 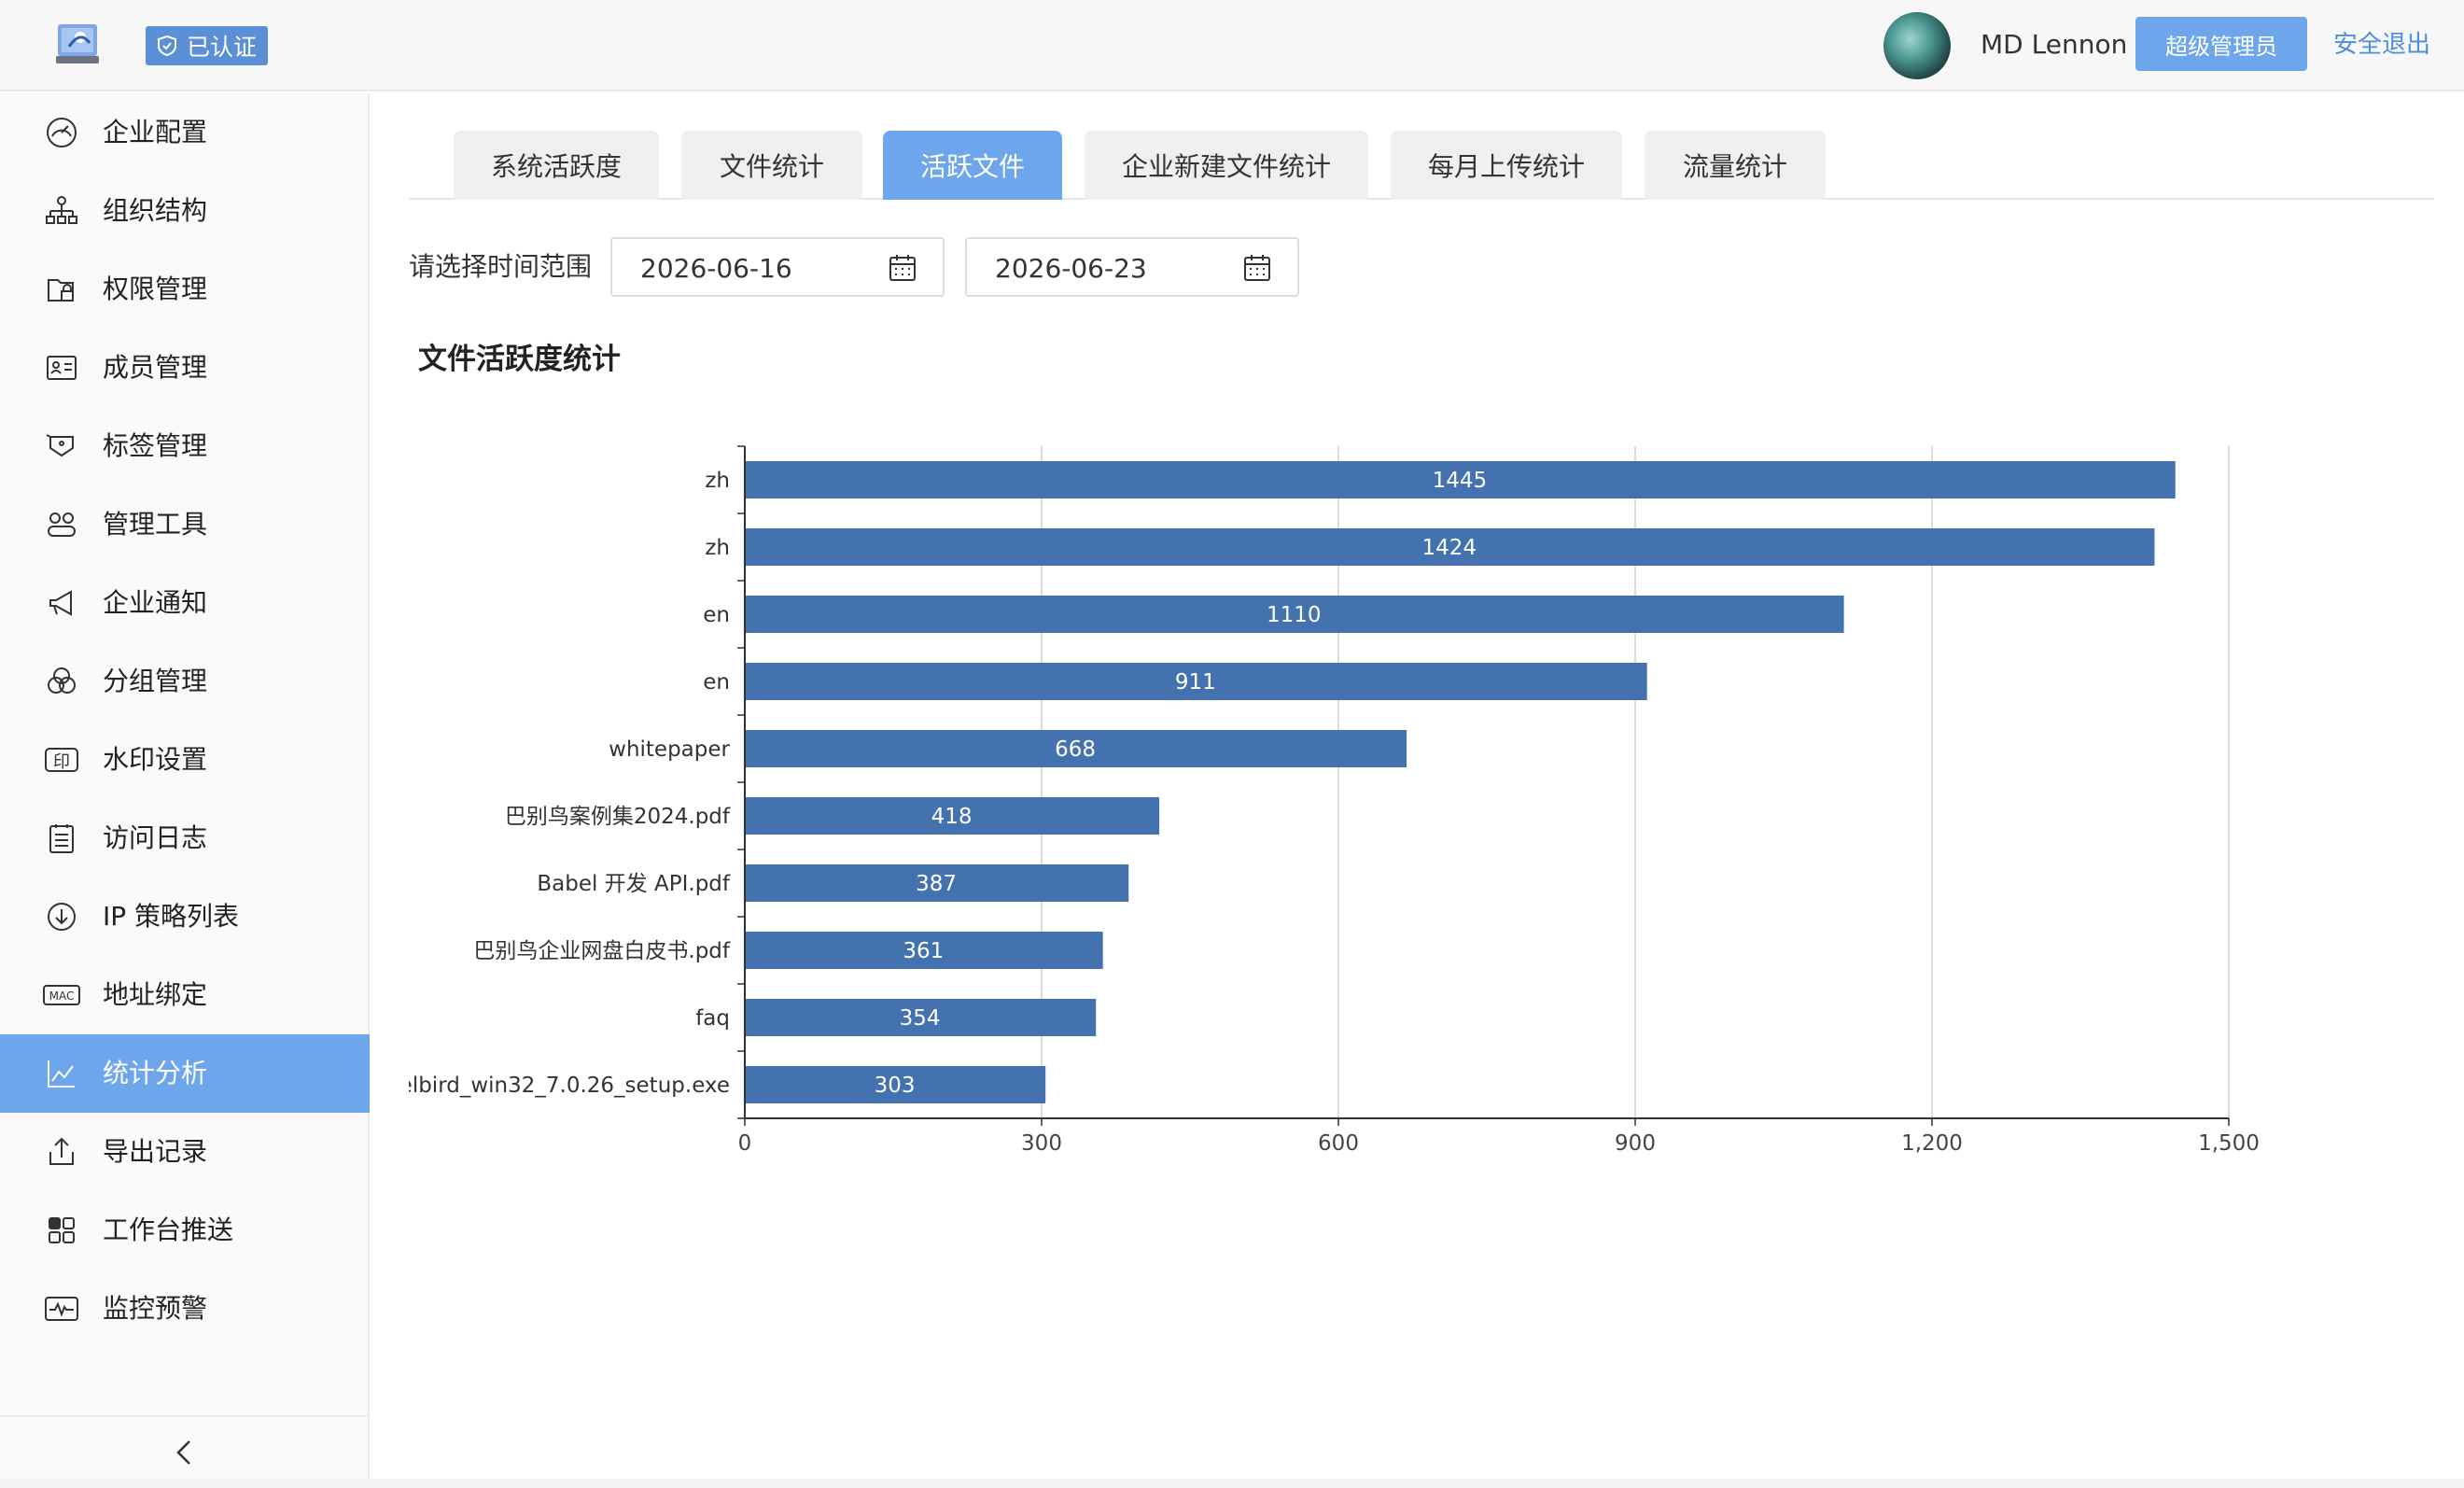 I want to click on stamp-icon: 印, so click(x=61, y=760).